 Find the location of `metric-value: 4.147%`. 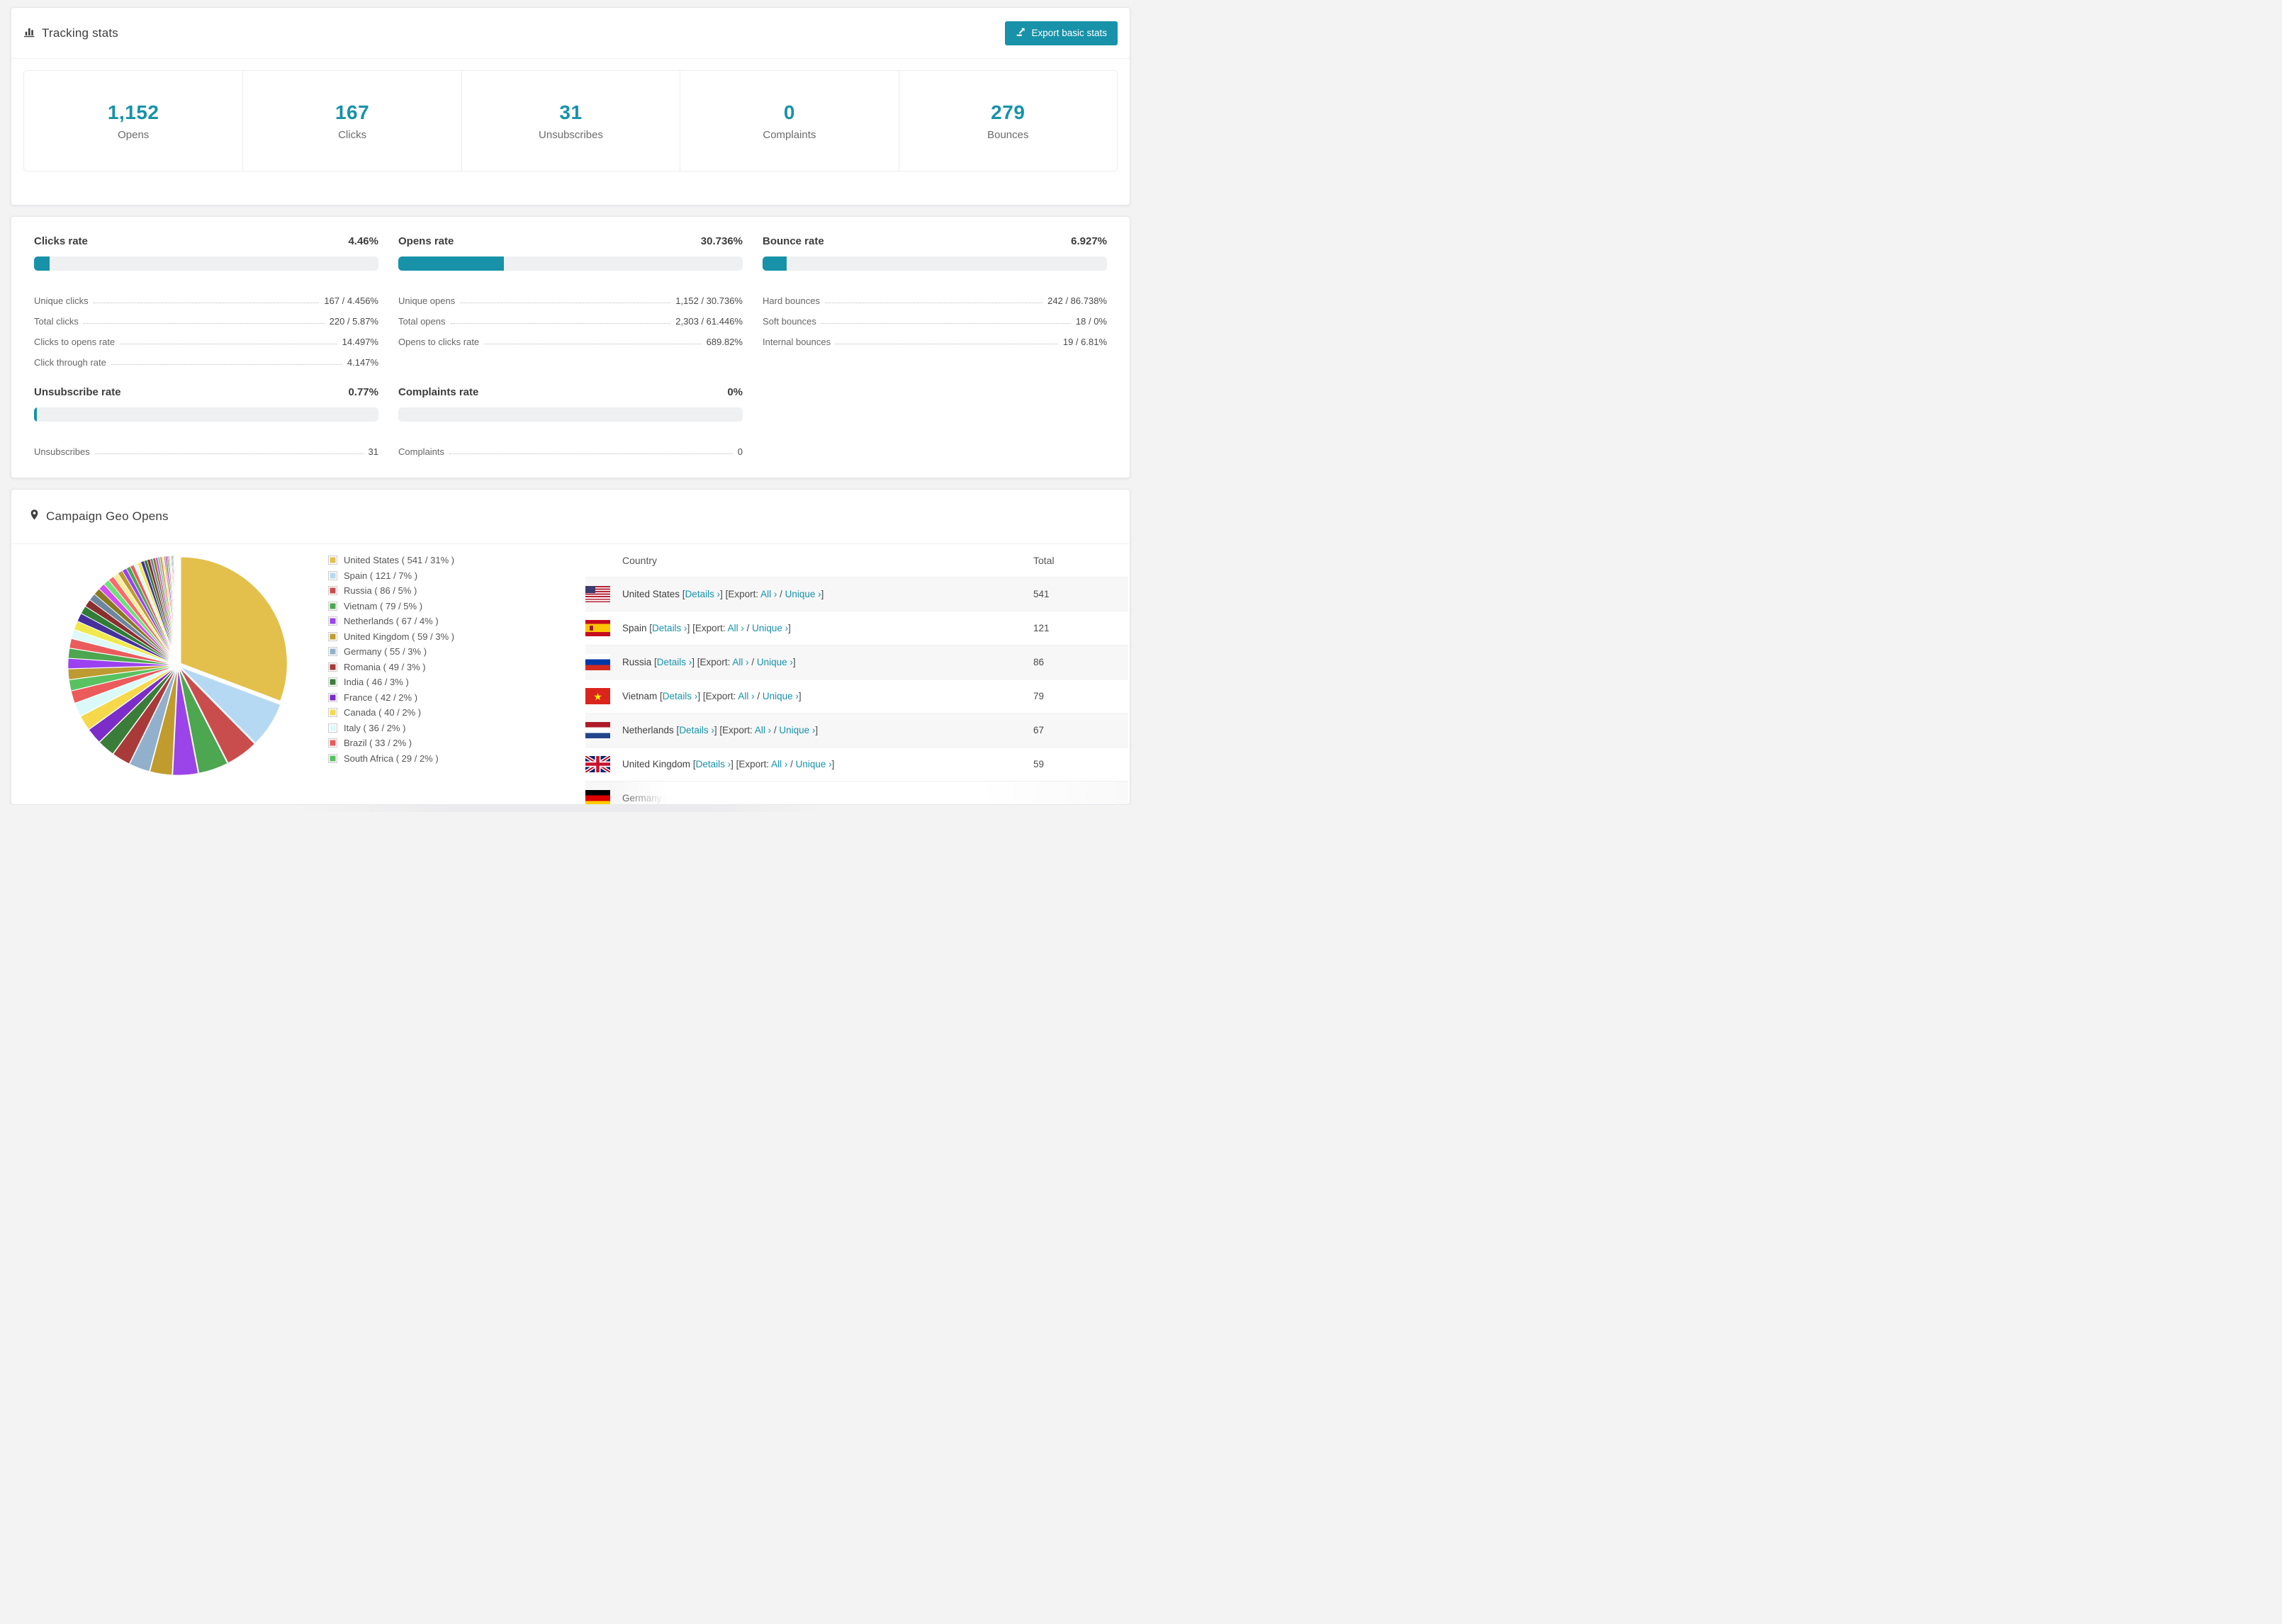

metric-value: 4.147% is located at coordinates (363, 362).